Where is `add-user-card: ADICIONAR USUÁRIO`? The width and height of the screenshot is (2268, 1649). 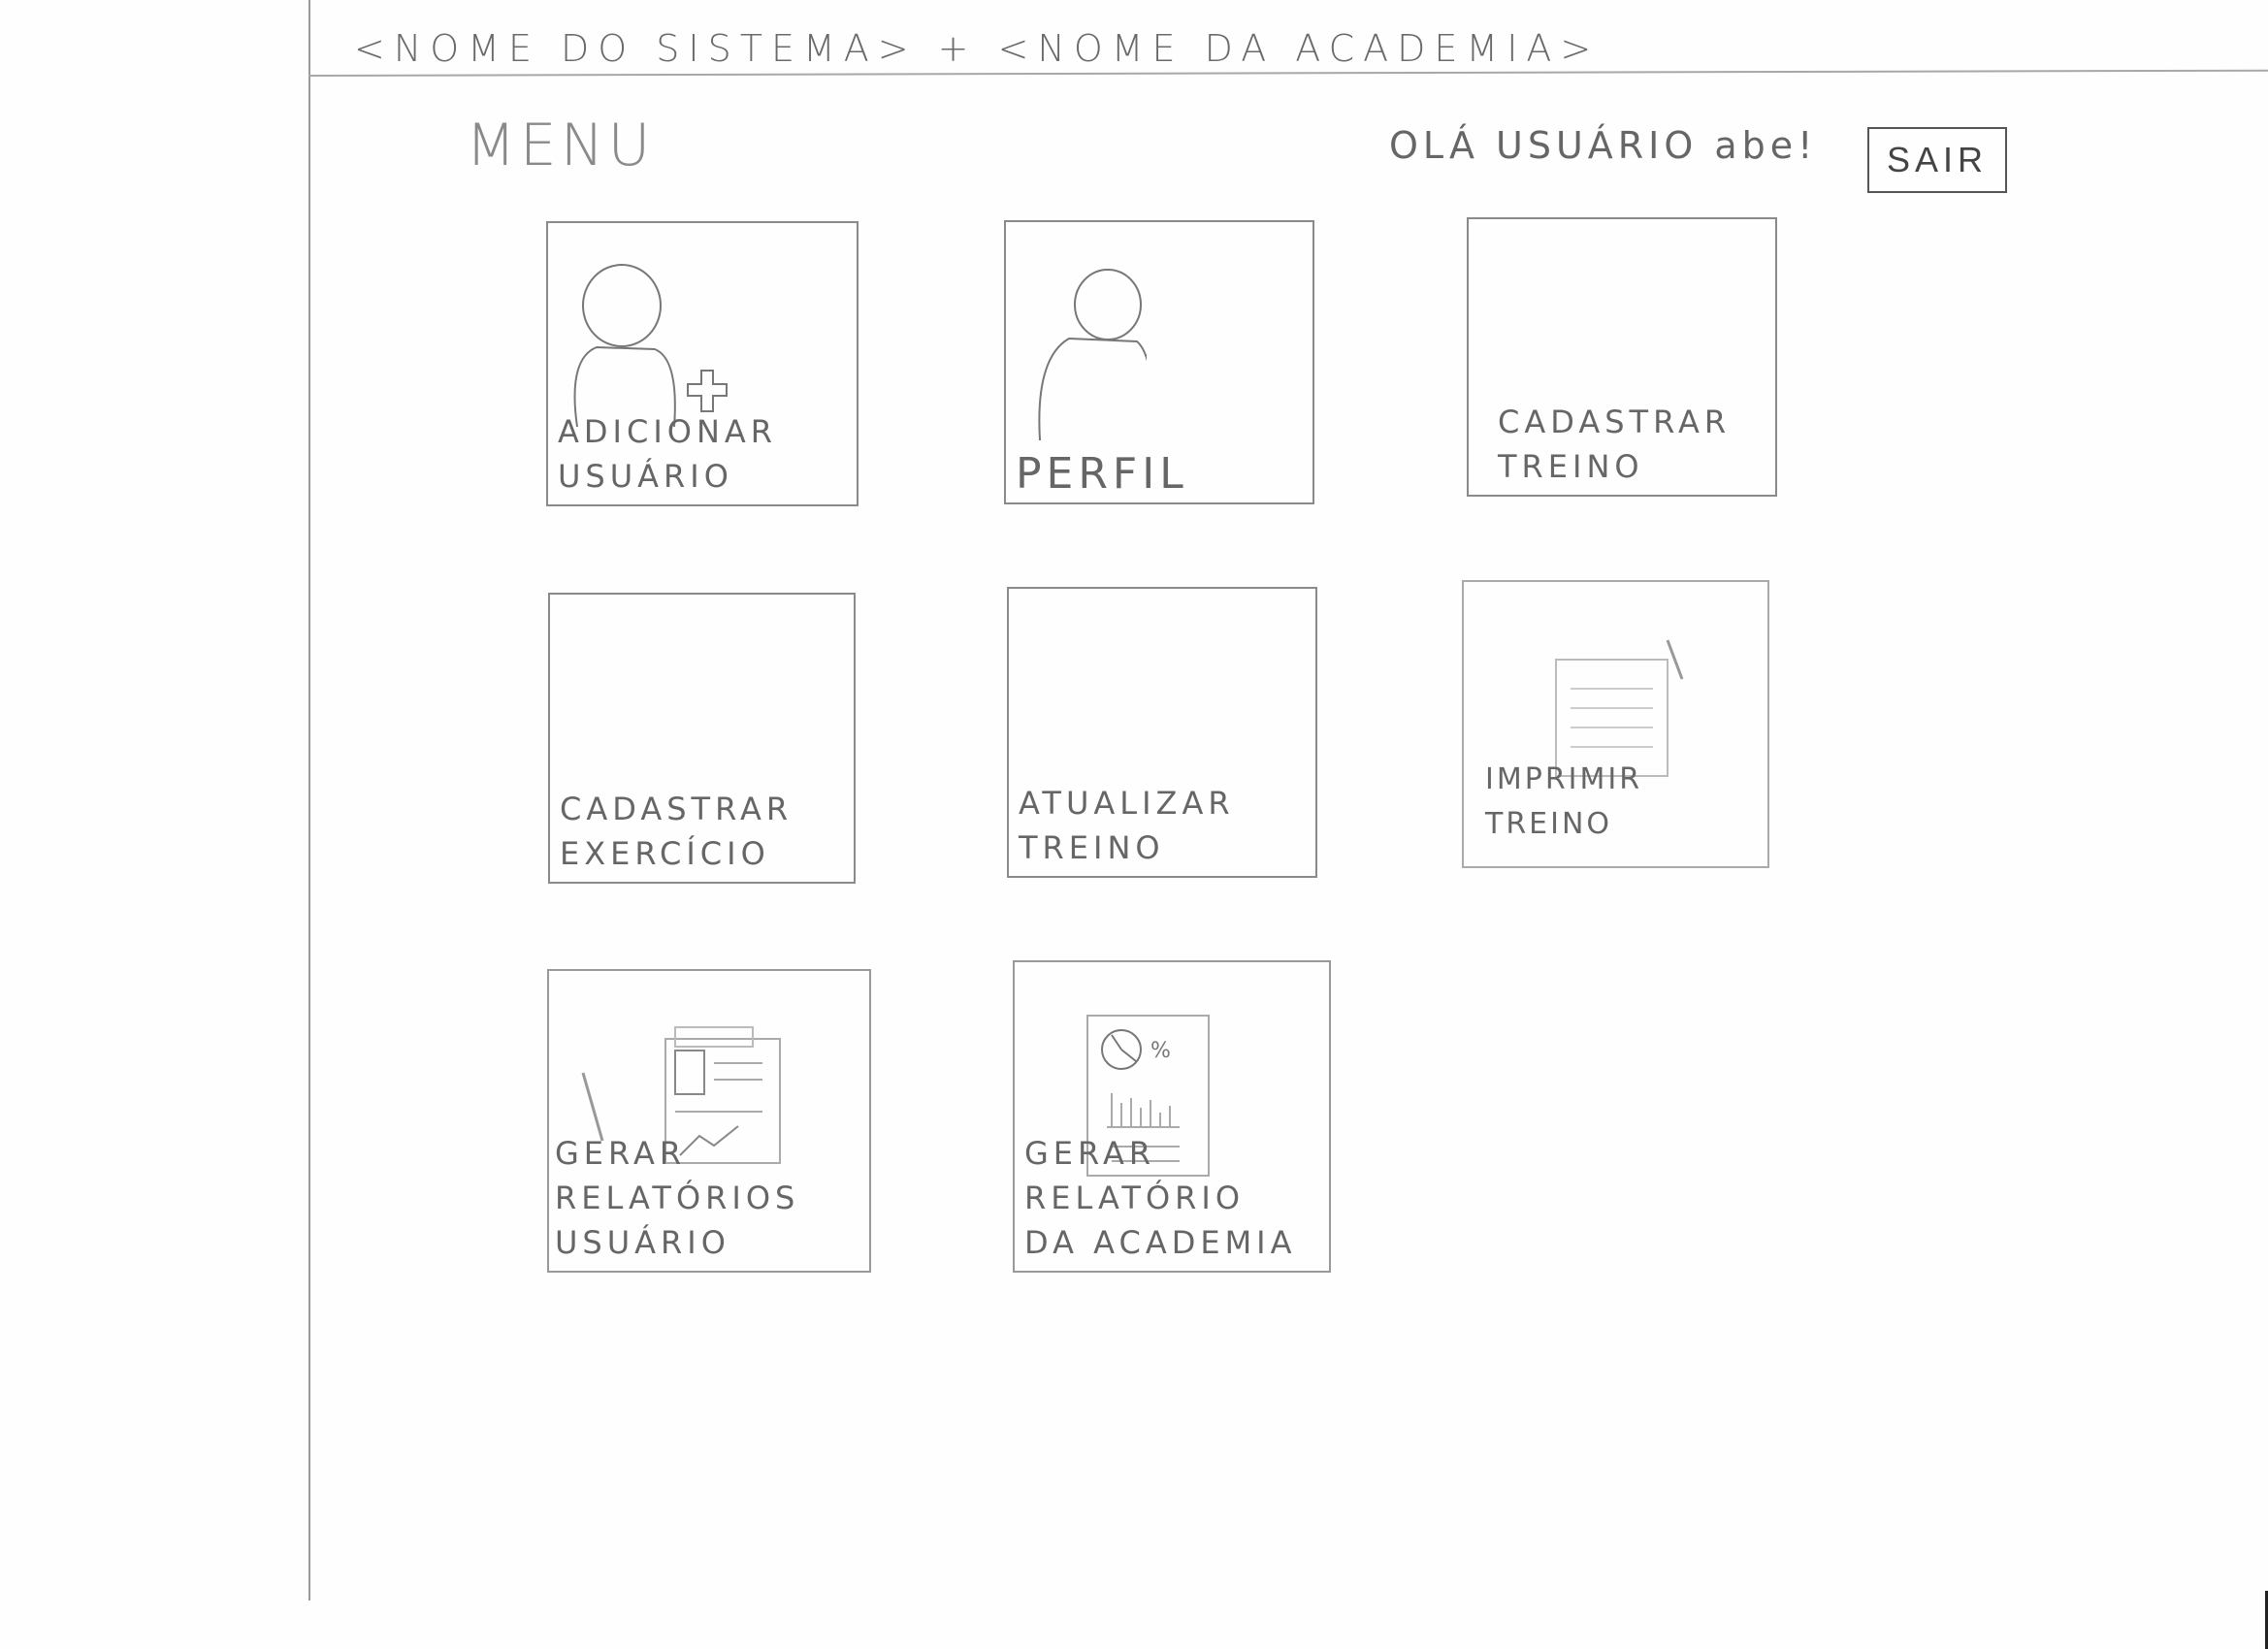
add-user-card: ADICIONAR USUÁRIO is located at coordinates (702, 363).